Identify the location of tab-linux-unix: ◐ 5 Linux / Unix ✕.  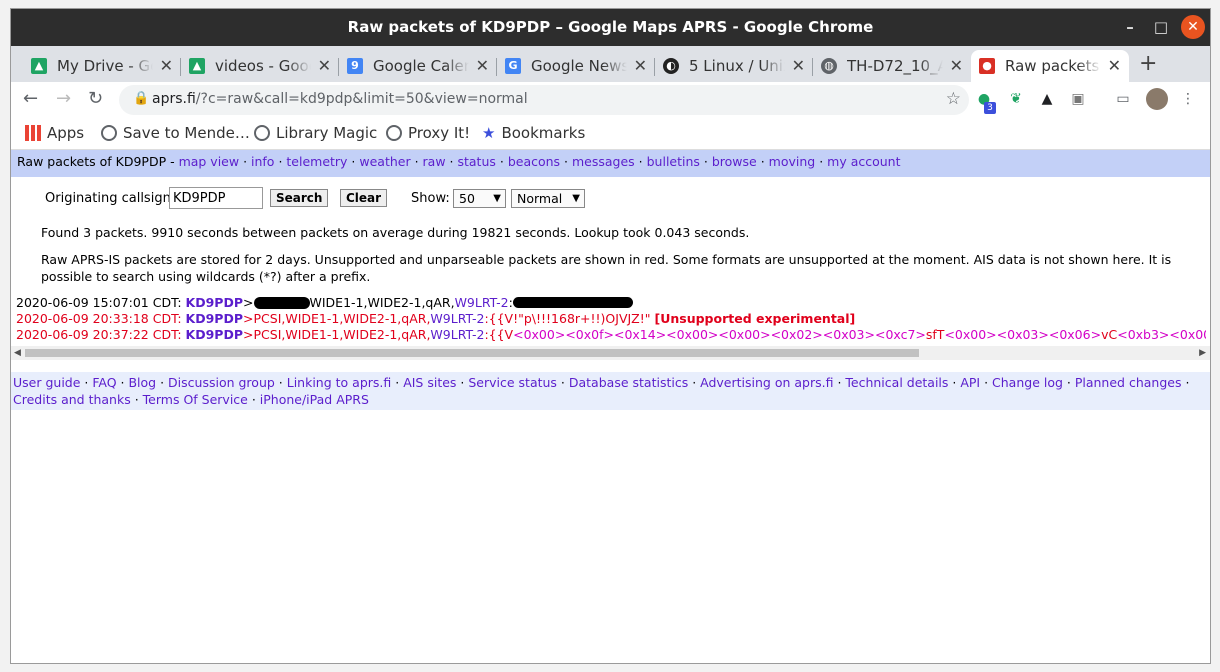
(734, 66).